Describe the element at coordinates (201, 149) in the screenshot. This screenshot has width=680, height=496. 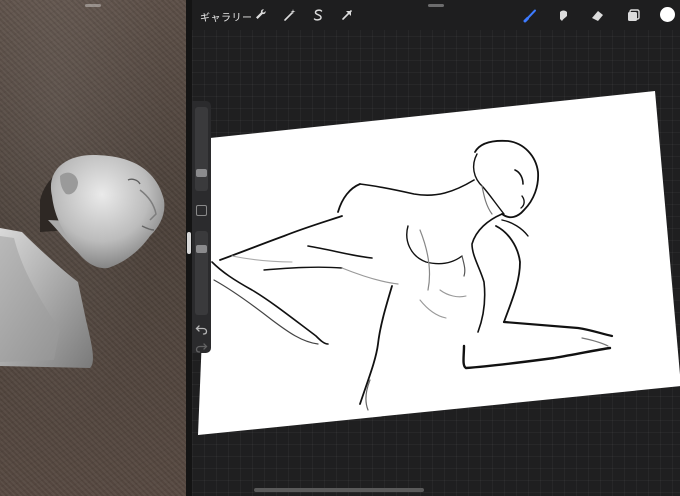
I see `brush-size-slider` at that location.